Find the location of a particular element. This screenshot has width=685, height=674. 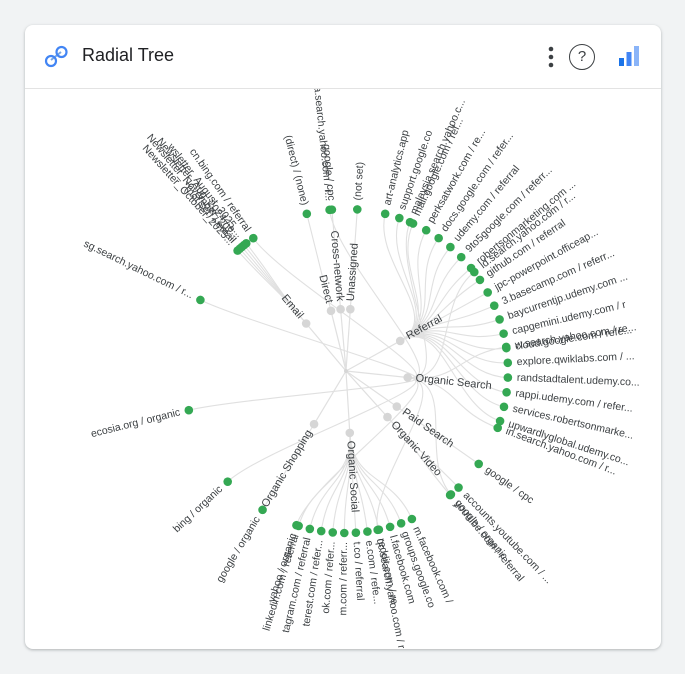

group-node-unassigned is located at coordinates (350, 309).